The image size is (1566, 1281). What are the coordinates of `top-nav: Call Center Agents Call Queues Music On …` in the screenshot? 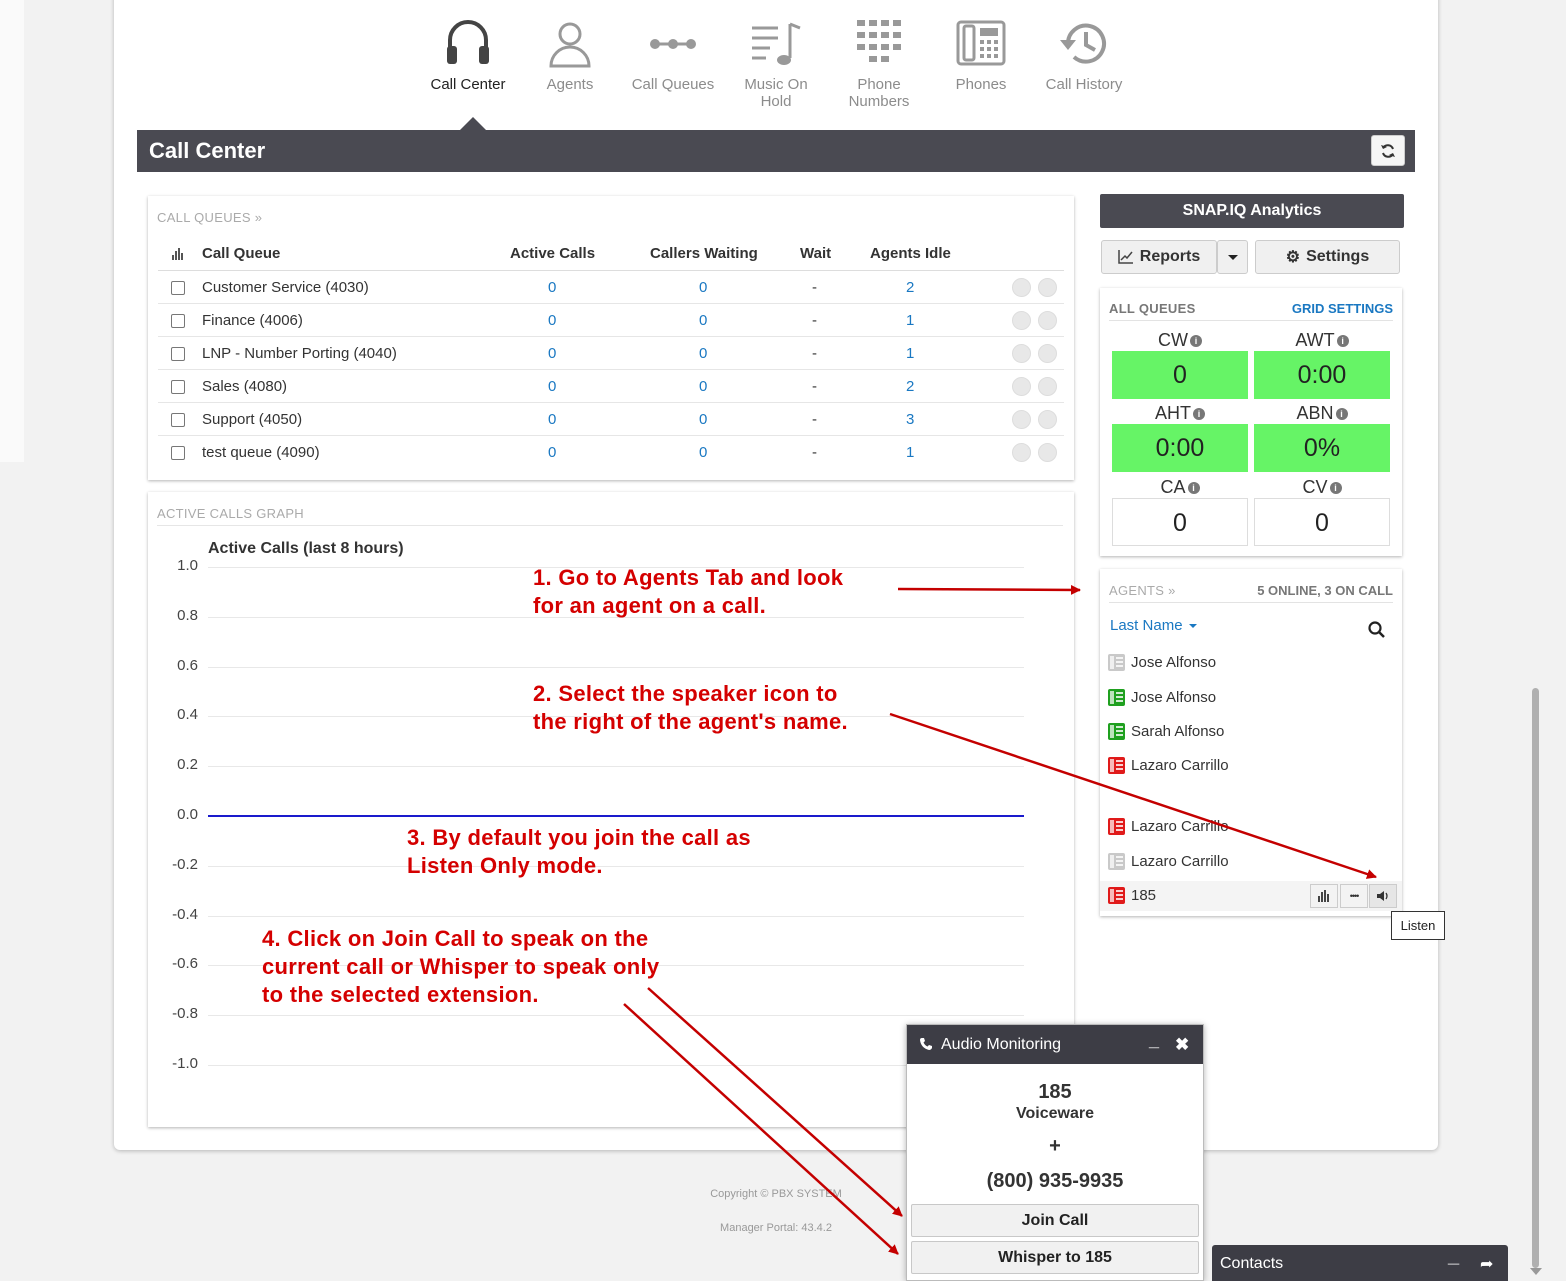 It's located at (783, 73).